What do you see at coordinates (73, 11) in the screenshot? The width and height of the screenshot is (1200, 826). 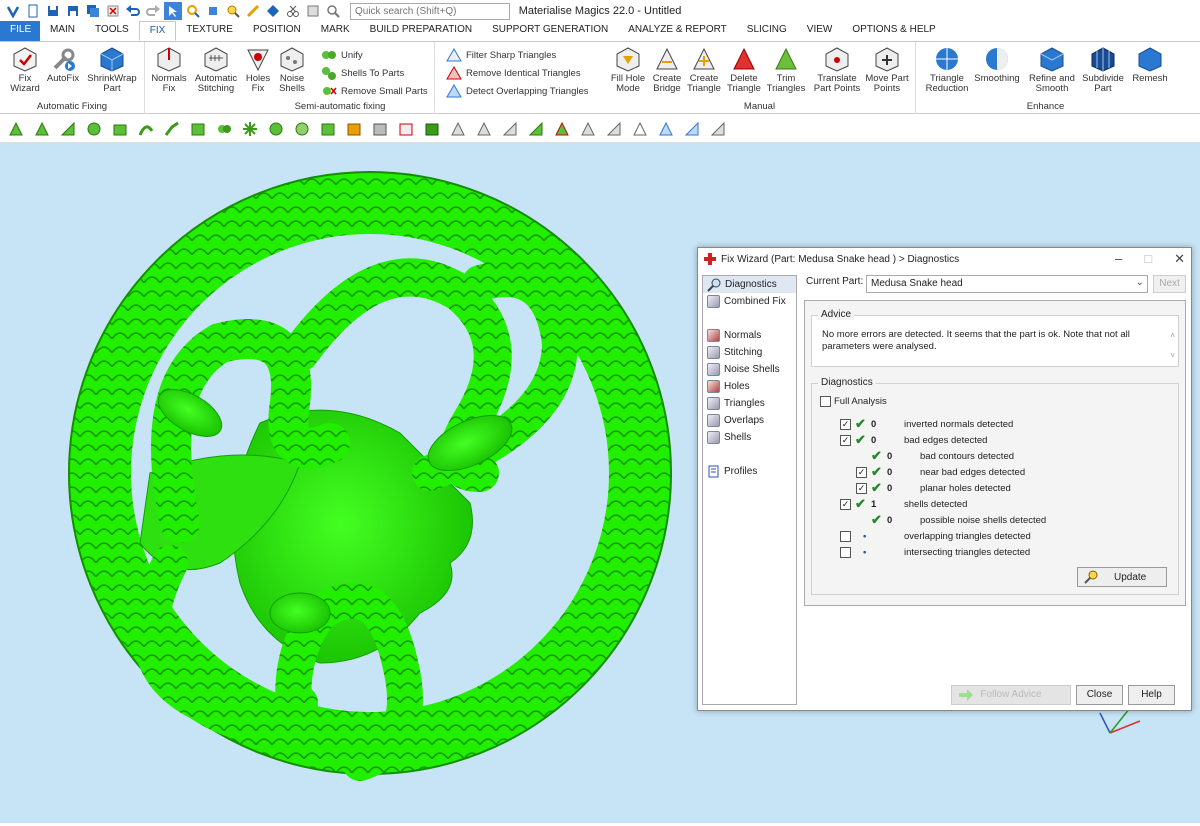 I see `save-as-icon` at bounding box center [73, 11].